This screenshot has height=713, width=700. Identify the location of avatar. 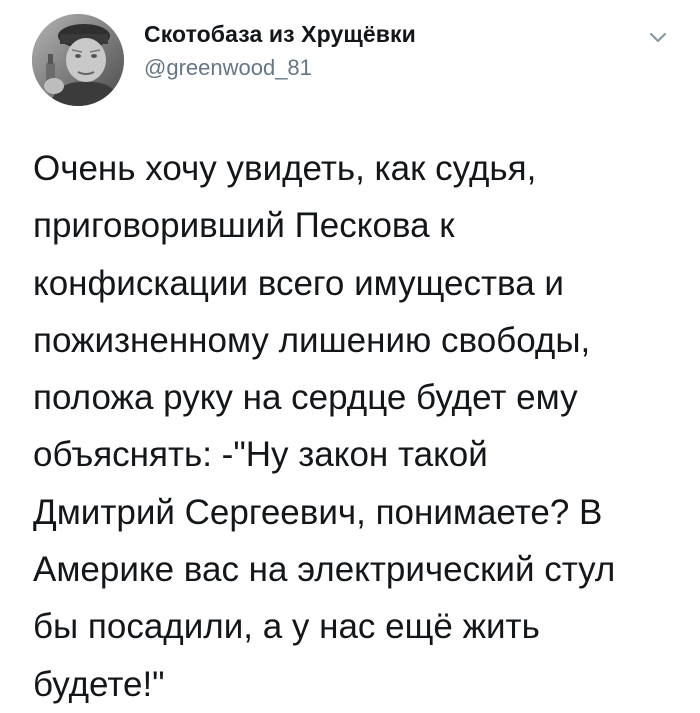
(78, 60).